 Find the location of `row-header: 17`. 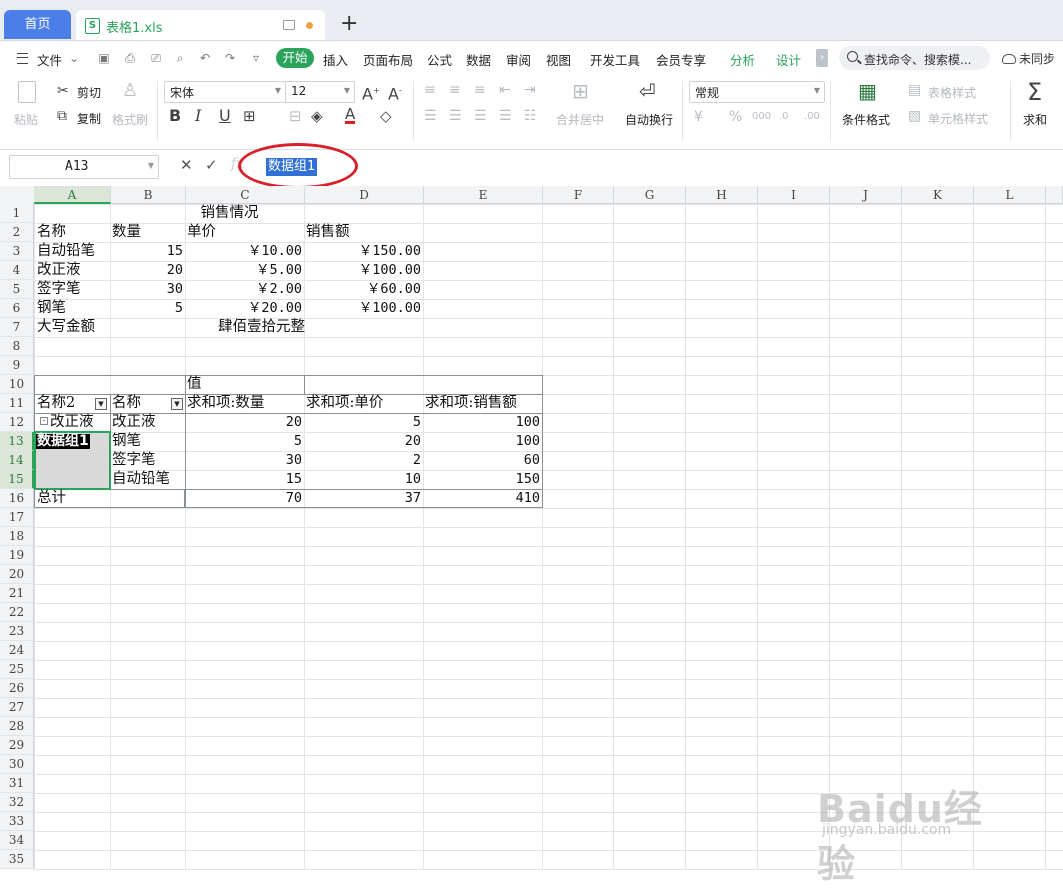

row-header: 17 is located at coordinates (17, 517).